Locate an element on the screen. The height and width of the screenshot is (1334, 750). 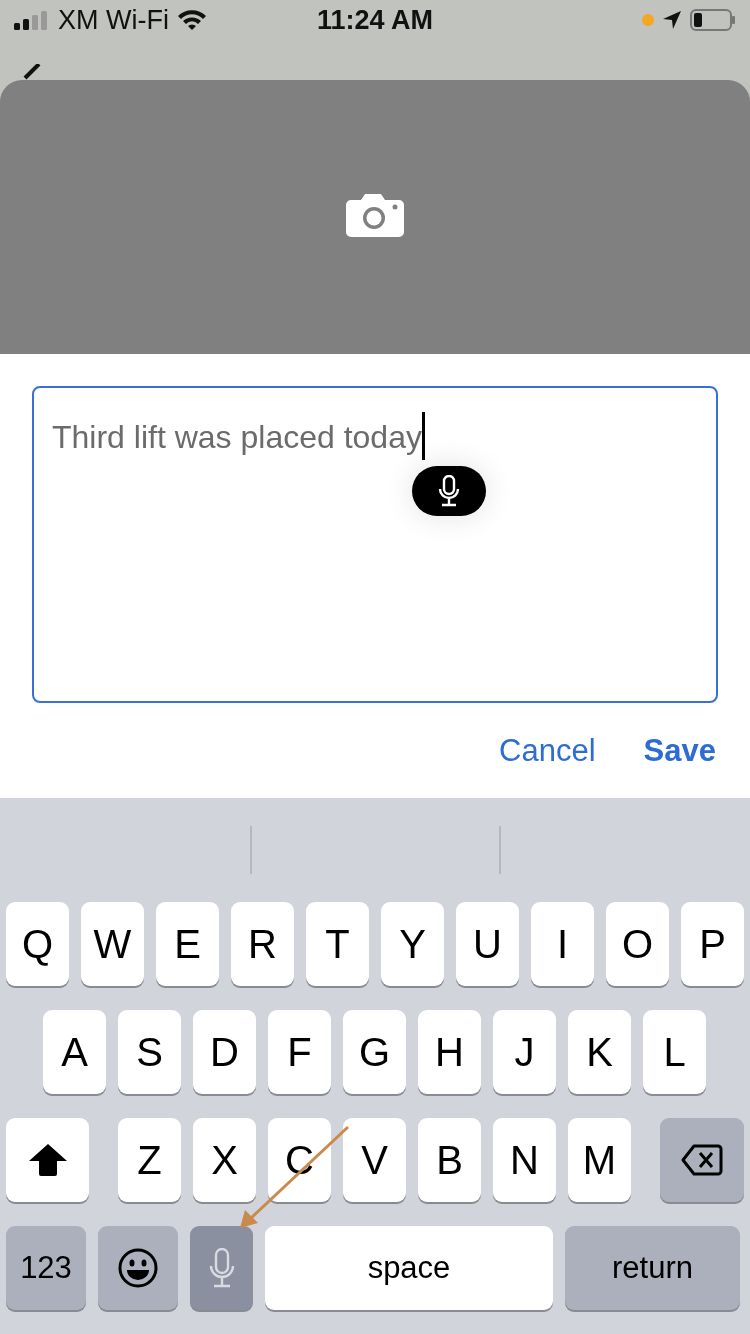
letter-key: P is located at coordinates (712, 944).